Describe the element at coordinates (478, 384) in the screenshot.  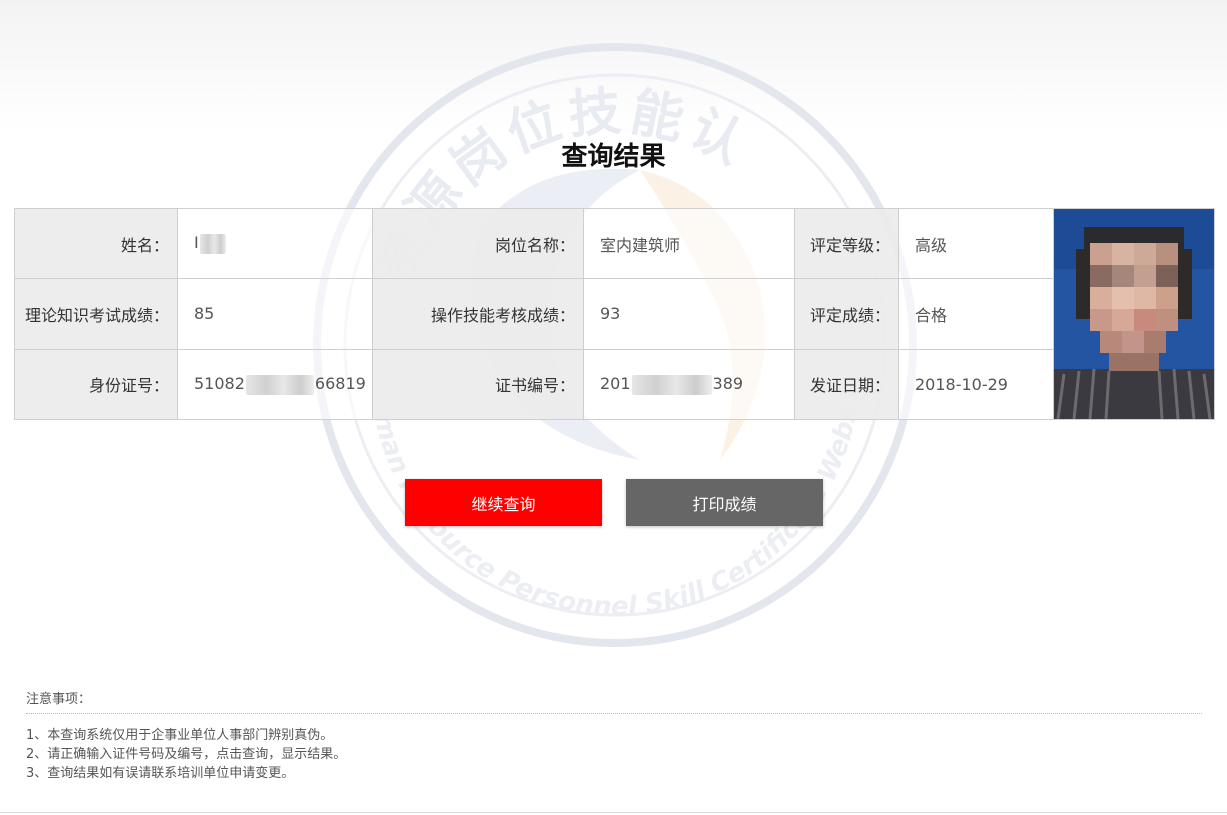
I see `certificate-number-label: 证书编号：` at that location.